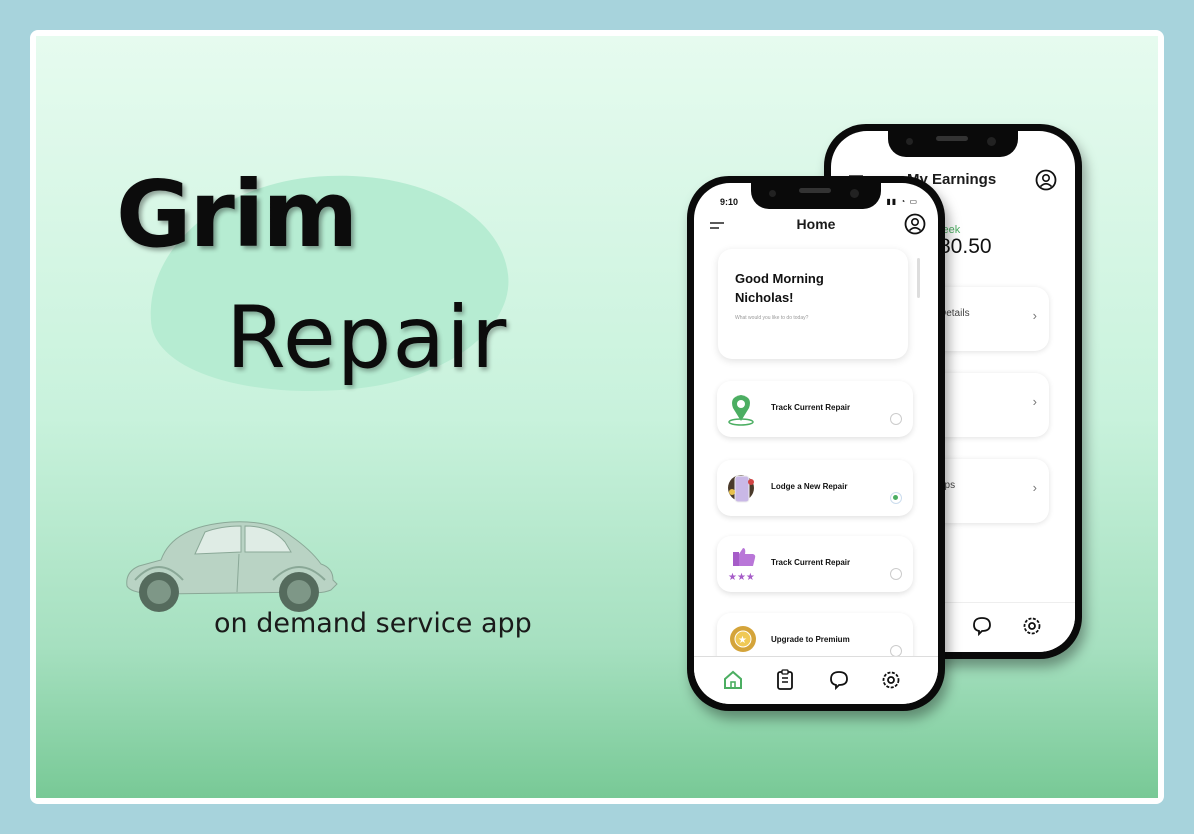 Image resolution: width=1194 pixels, height=834 pixels. I want to click on premium-badge-icon: ★, so click(743, 639).